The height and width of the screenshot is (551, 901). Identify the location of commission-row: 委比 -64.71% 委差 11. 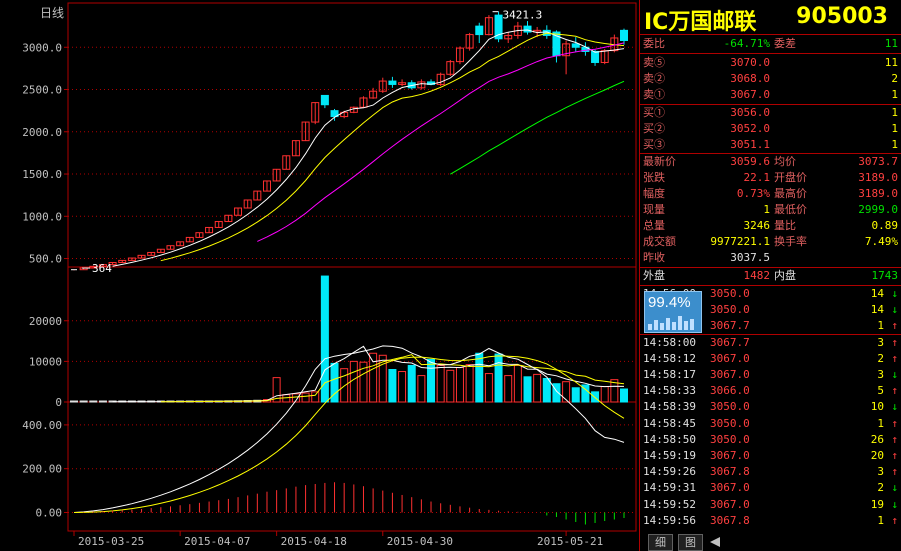
(770, 44).